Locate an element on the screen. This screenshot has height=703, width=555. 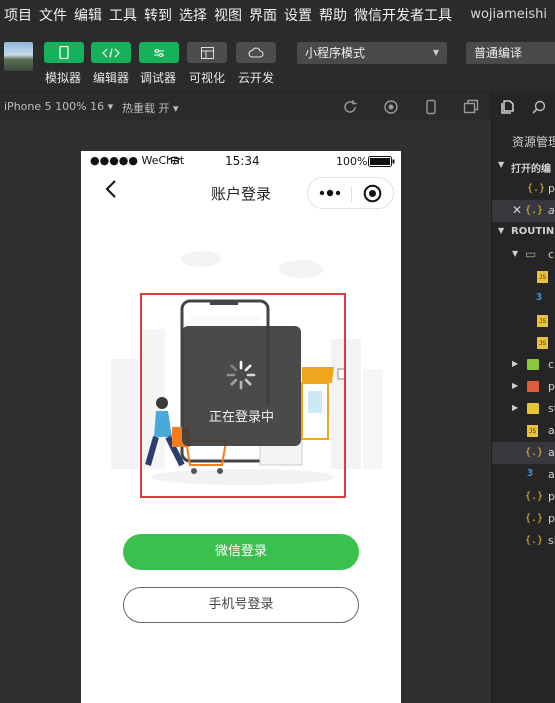
hot-reload-select: 热重载 开 ▾ is located at coordinates (150, 108).